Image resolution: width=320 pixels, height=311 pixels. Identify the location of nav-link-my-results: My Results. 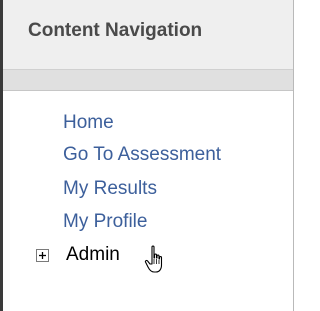
(110, 189).